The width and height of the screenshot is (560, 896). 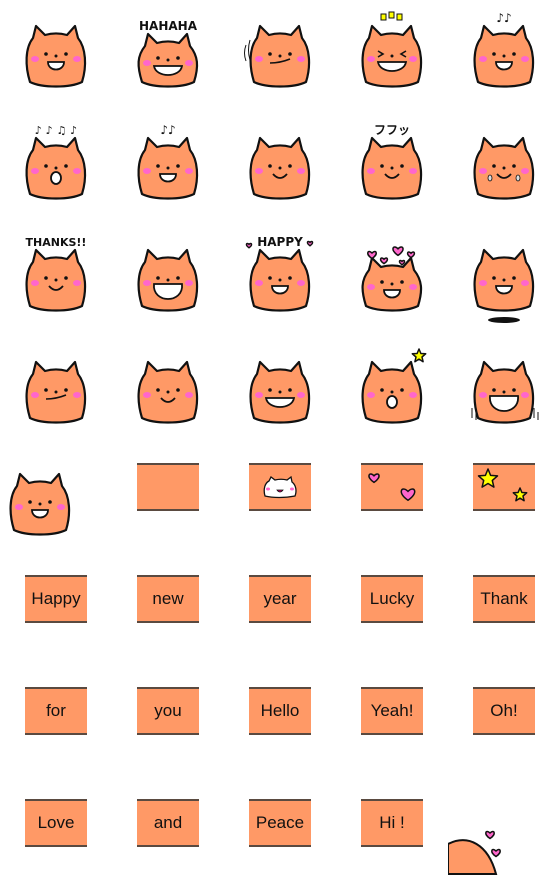 I want to click on text-tile: Love, so click(x=56, y=823).